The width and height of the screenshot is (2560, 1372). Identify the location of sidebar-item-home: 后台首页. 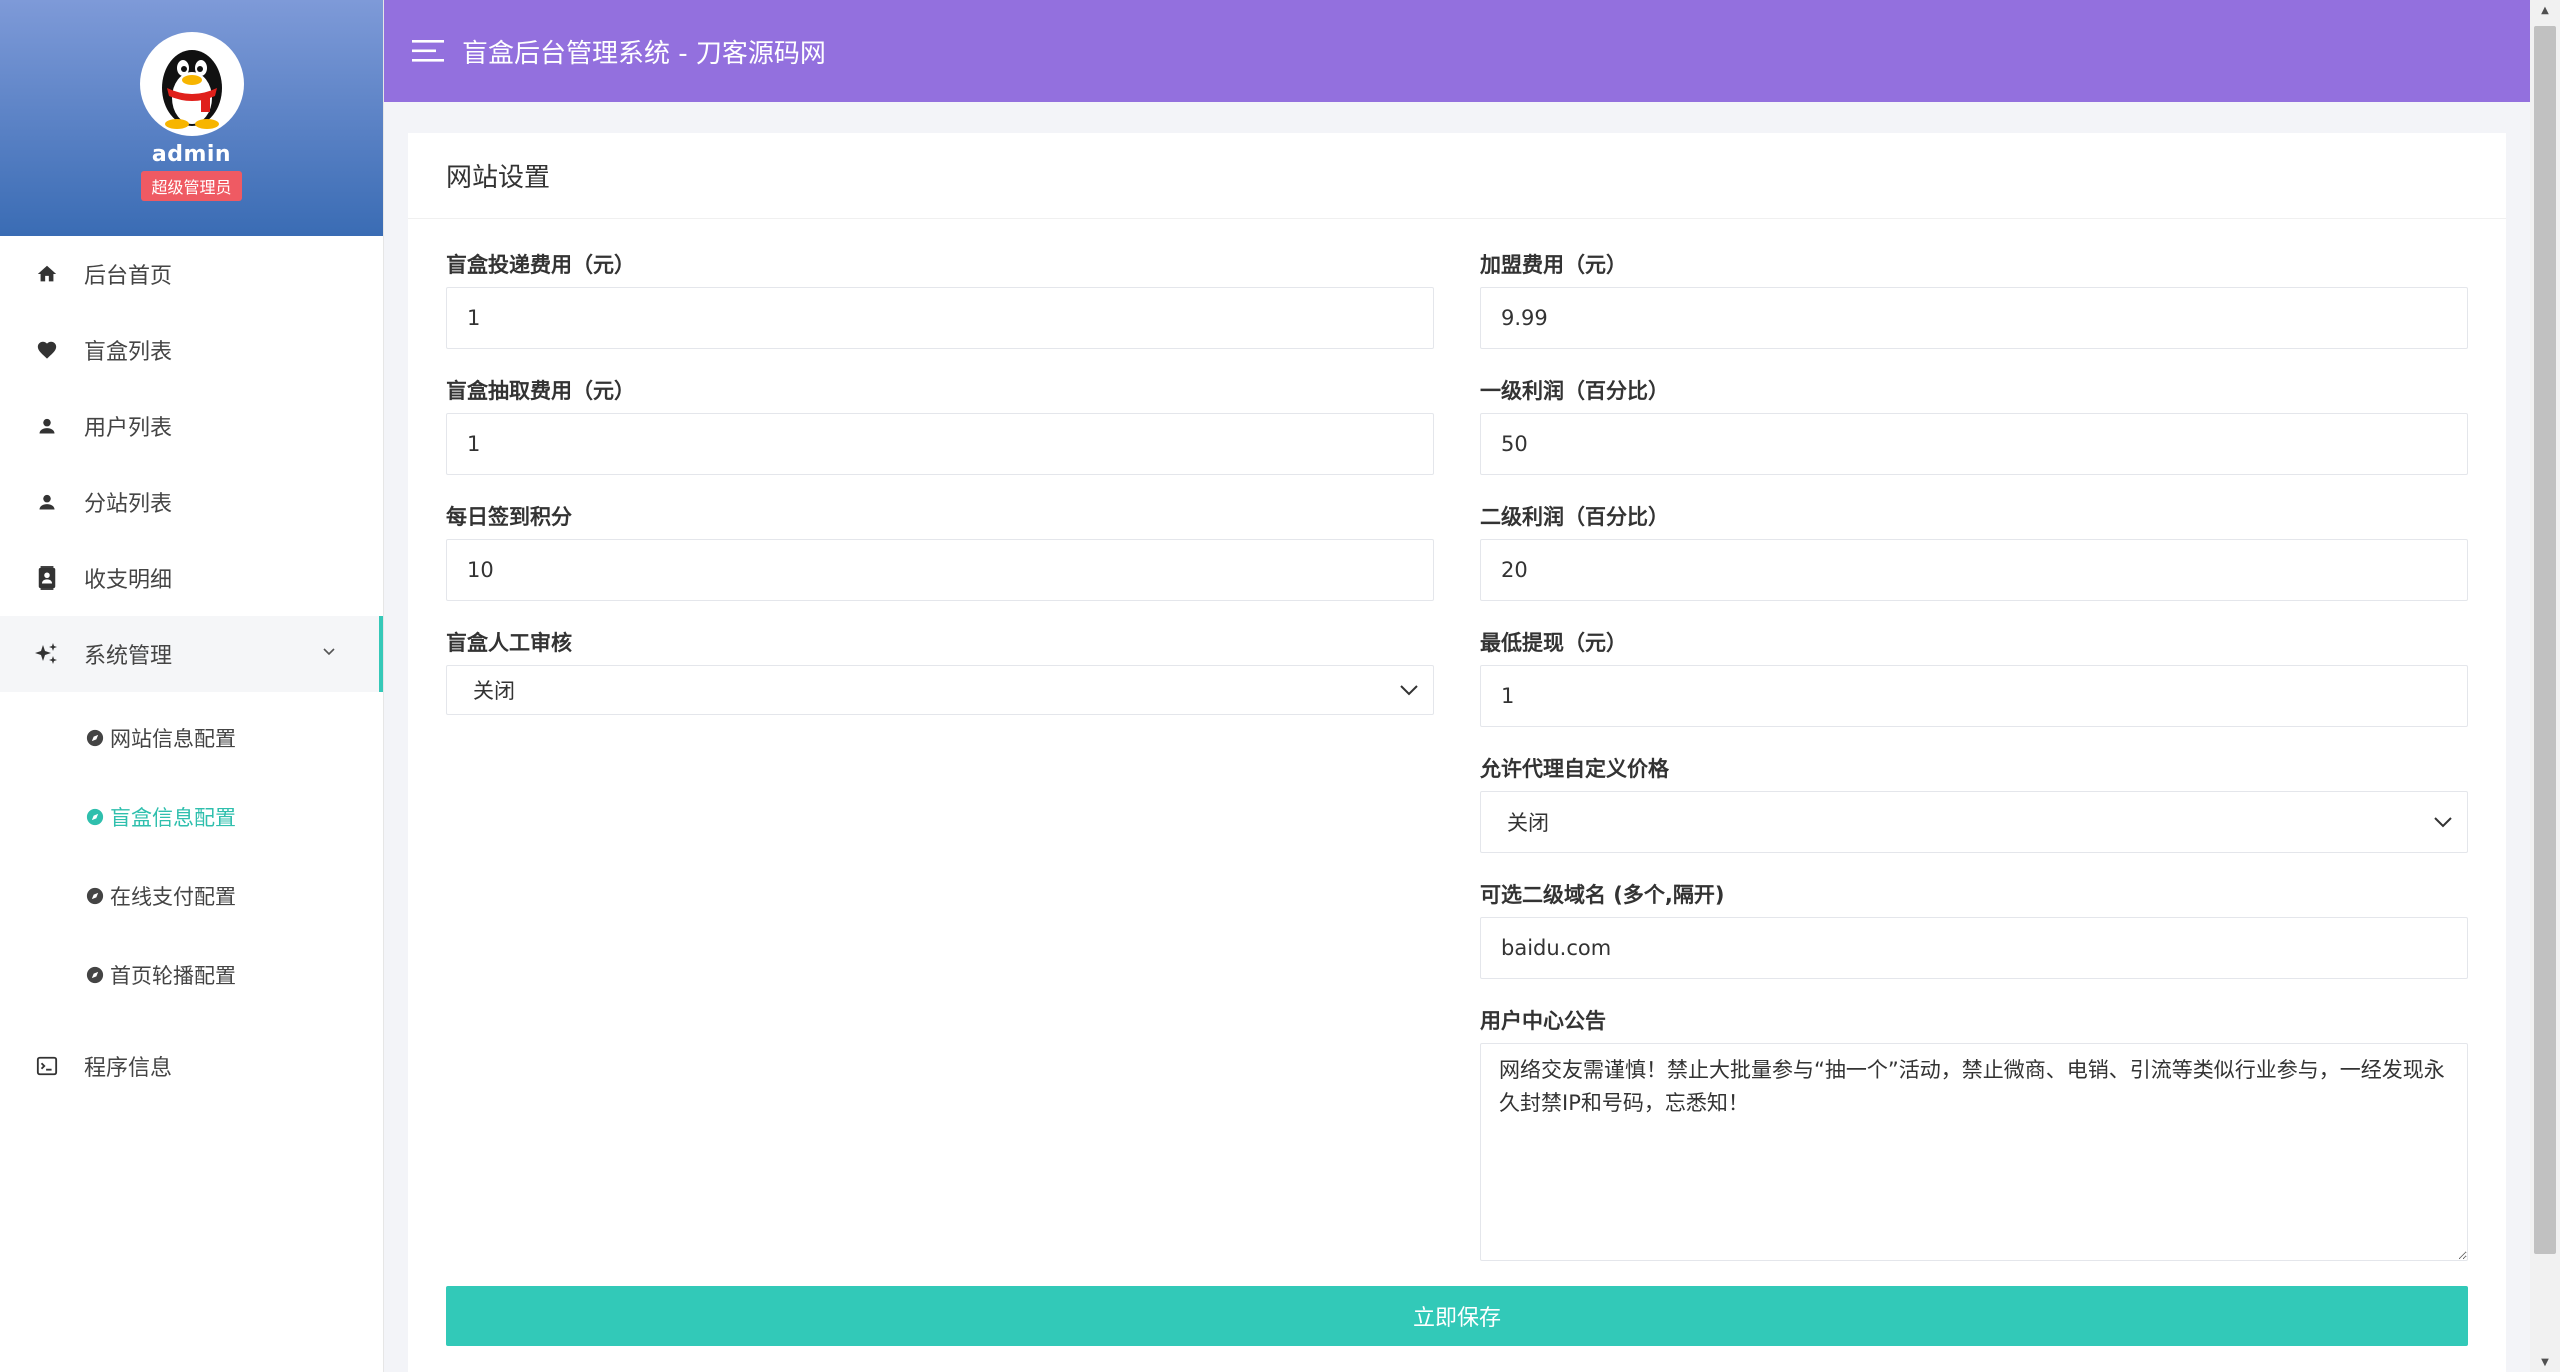
(191, 274).